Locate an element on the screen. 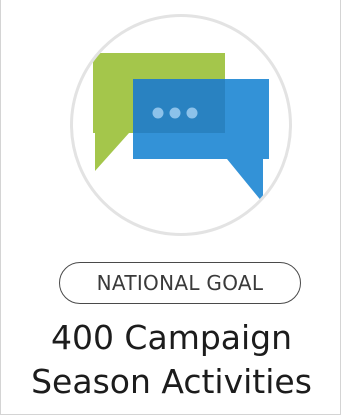 This screenshot has width=341, height=415. title-line-1: 400 Campaign is located at coordinates (171, 337).